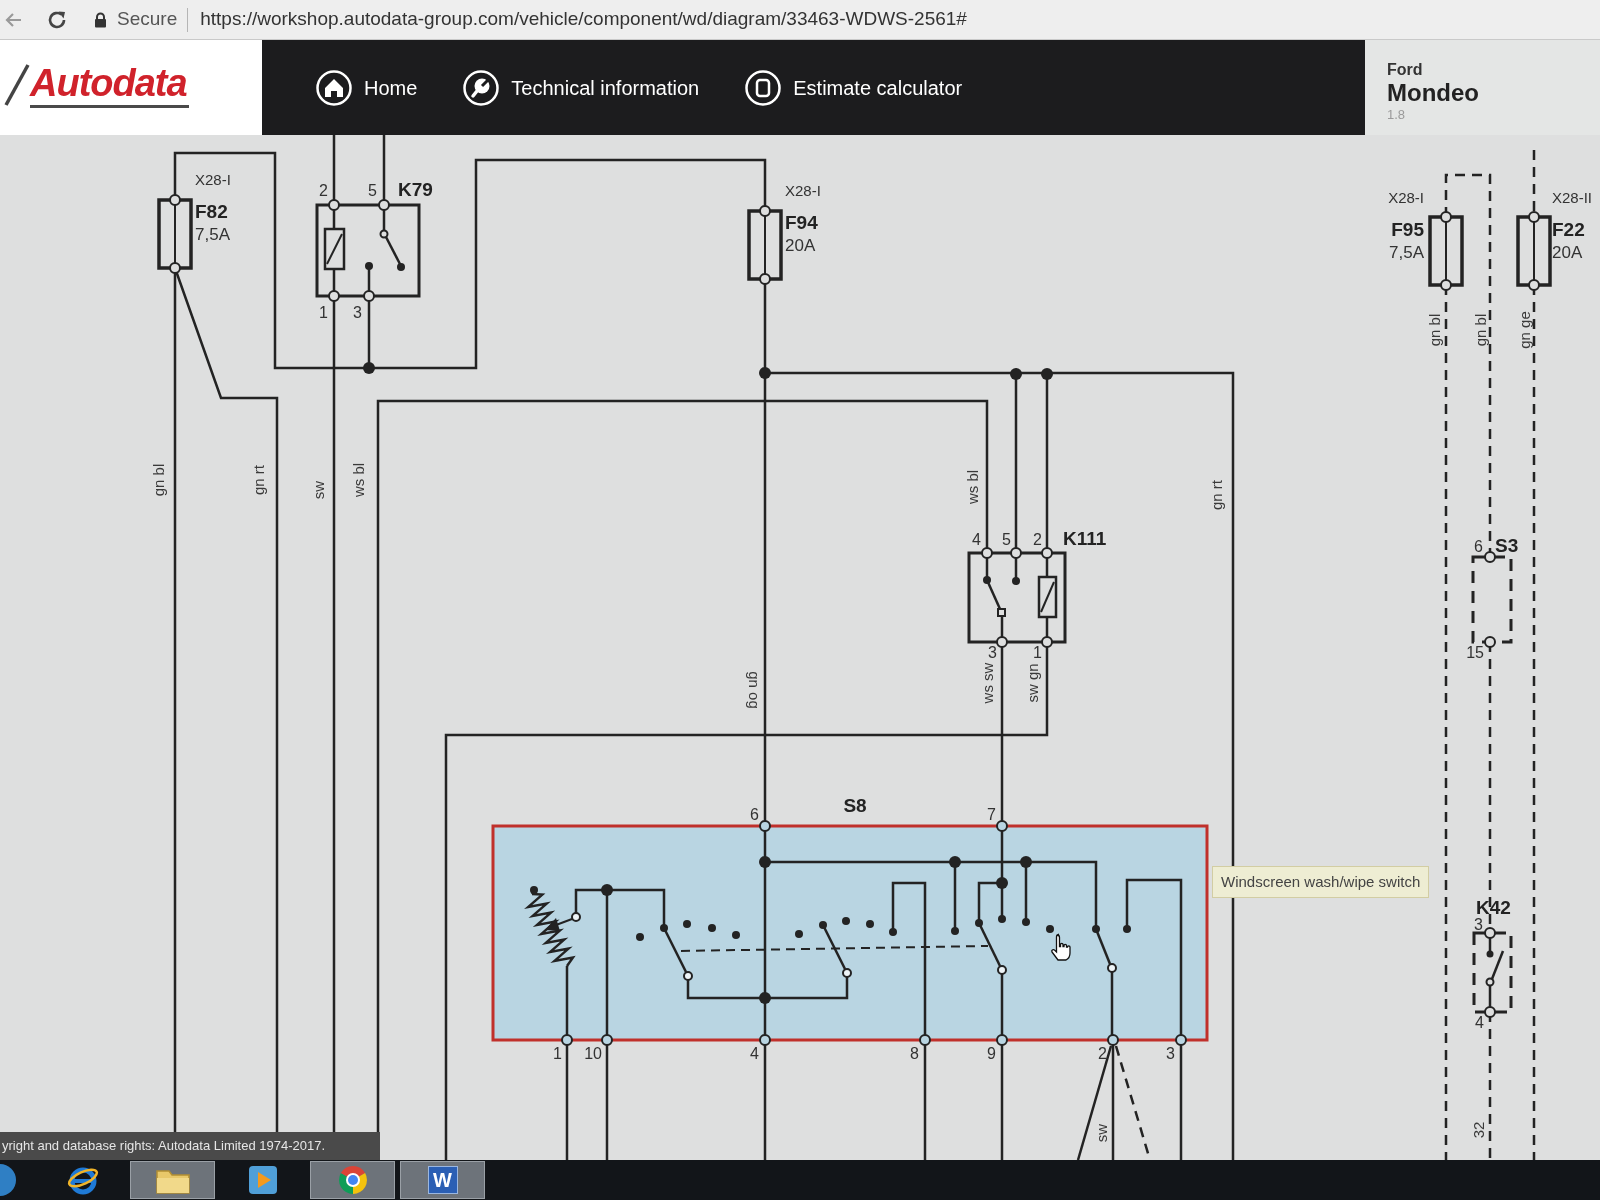  Describe the element at coordinates (334, 87) in the screenshot. I see `home-icon` at that location.